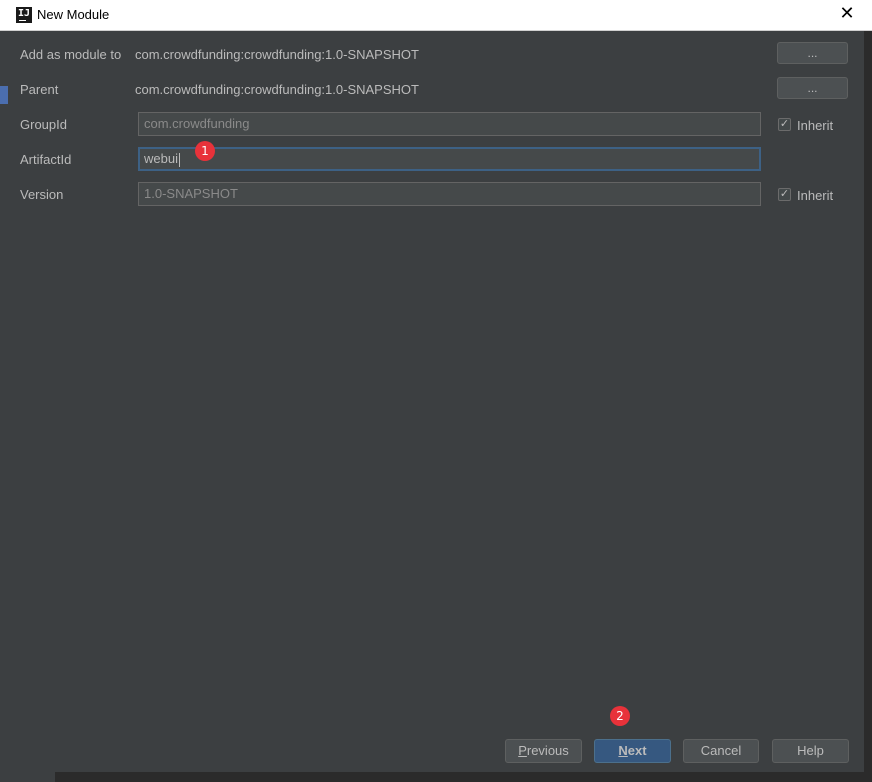 This screenshot has height=782, width=872. I want to click on artifact-id-value: webui, so click(161, 158).